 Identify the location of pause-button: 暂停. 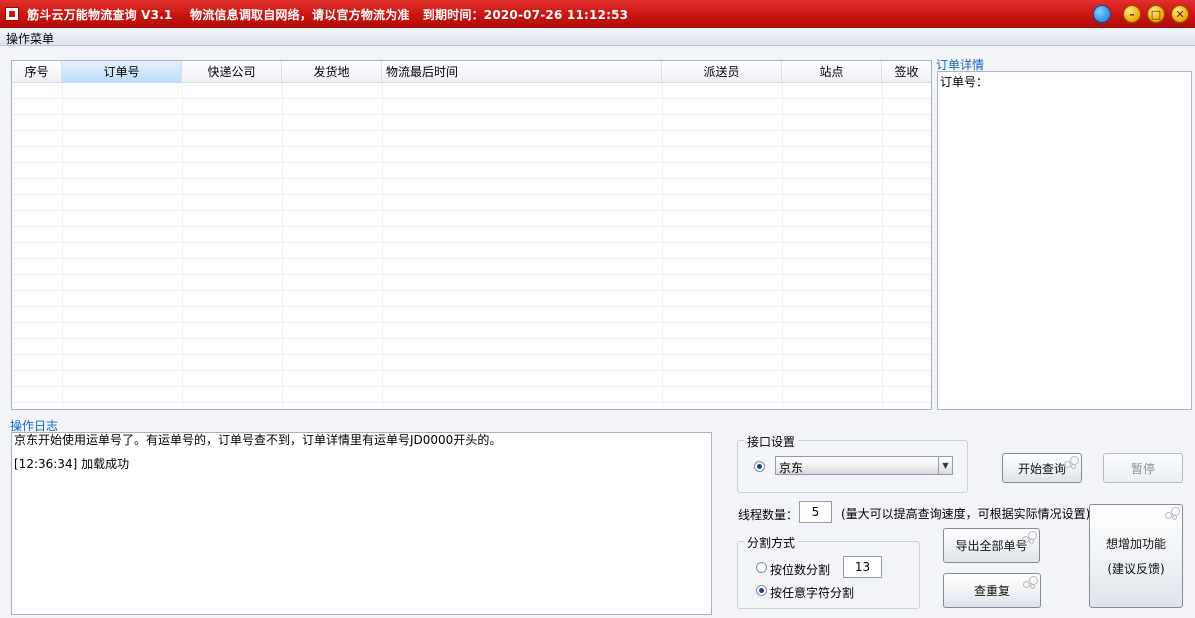
(1143, 468).